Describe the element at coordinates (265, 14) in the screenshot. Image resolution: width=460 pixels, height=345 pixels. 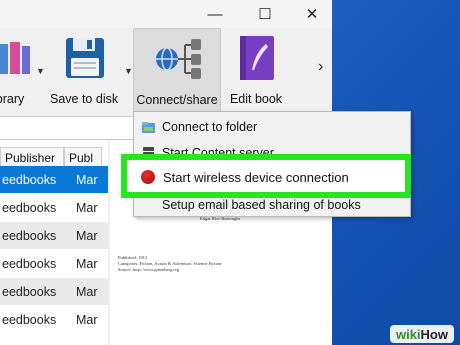
I see `maximize-button: ☐` at that location.